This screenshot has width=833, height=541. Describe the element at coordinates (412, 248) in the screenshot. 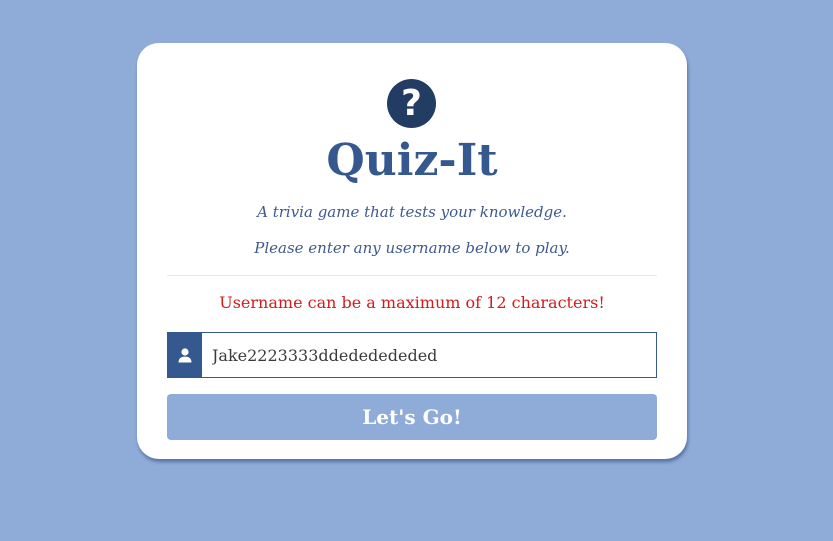

I see `instructions-text: Please enter any username below to play.` at that location.